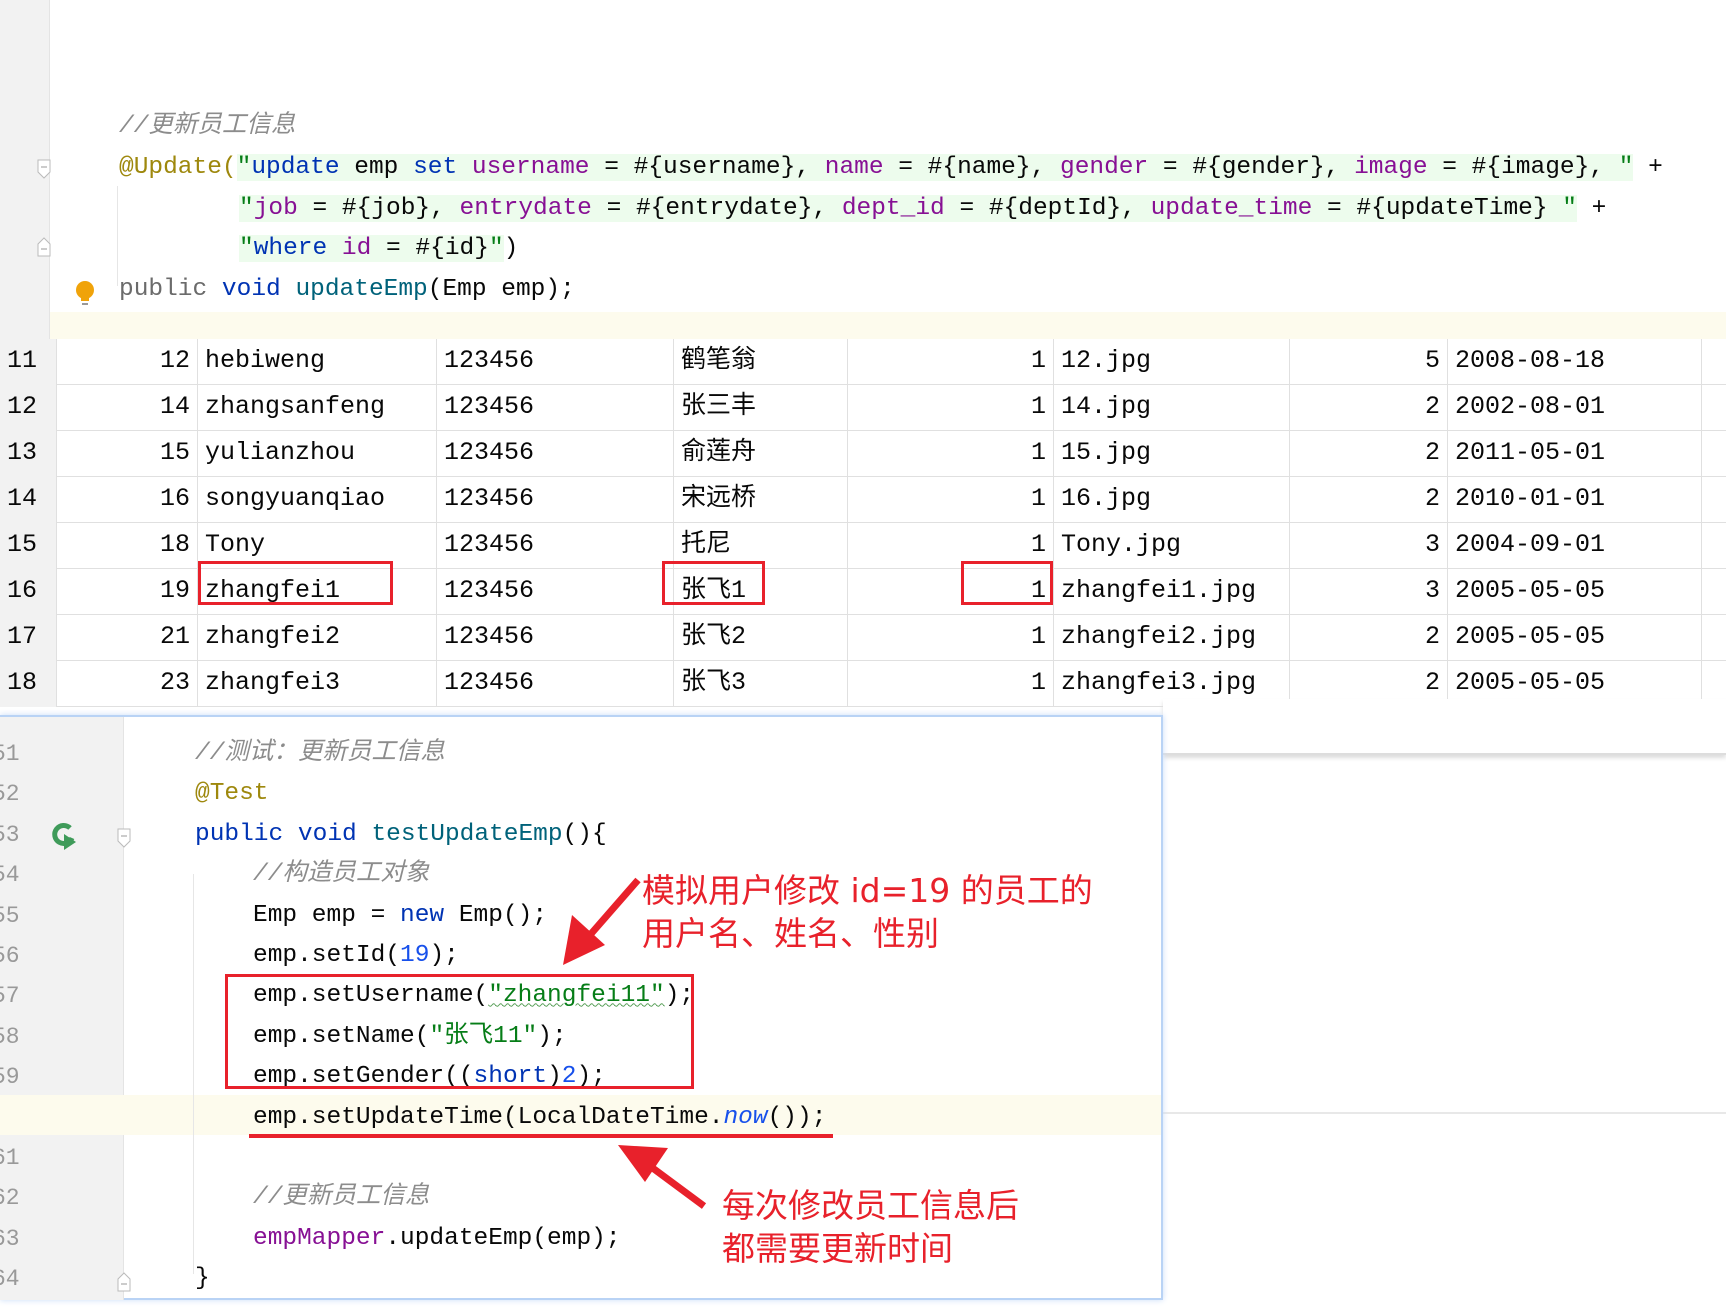 The width and height of the screenshot is (1726, 1312). What do you see at coordinates (870, 1205) in the screenshot?
I see `annotation-line: 每次修改员工信息后` at bounding box center [870, 1205].